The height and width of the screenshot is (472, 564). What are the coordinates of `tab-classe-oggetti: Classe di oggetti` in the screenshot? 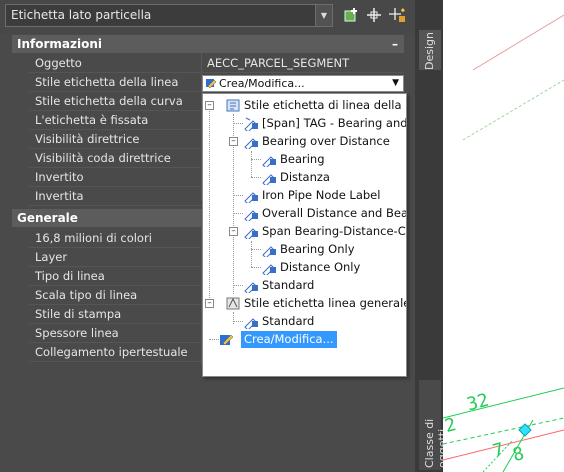 It's located at (434, 425).